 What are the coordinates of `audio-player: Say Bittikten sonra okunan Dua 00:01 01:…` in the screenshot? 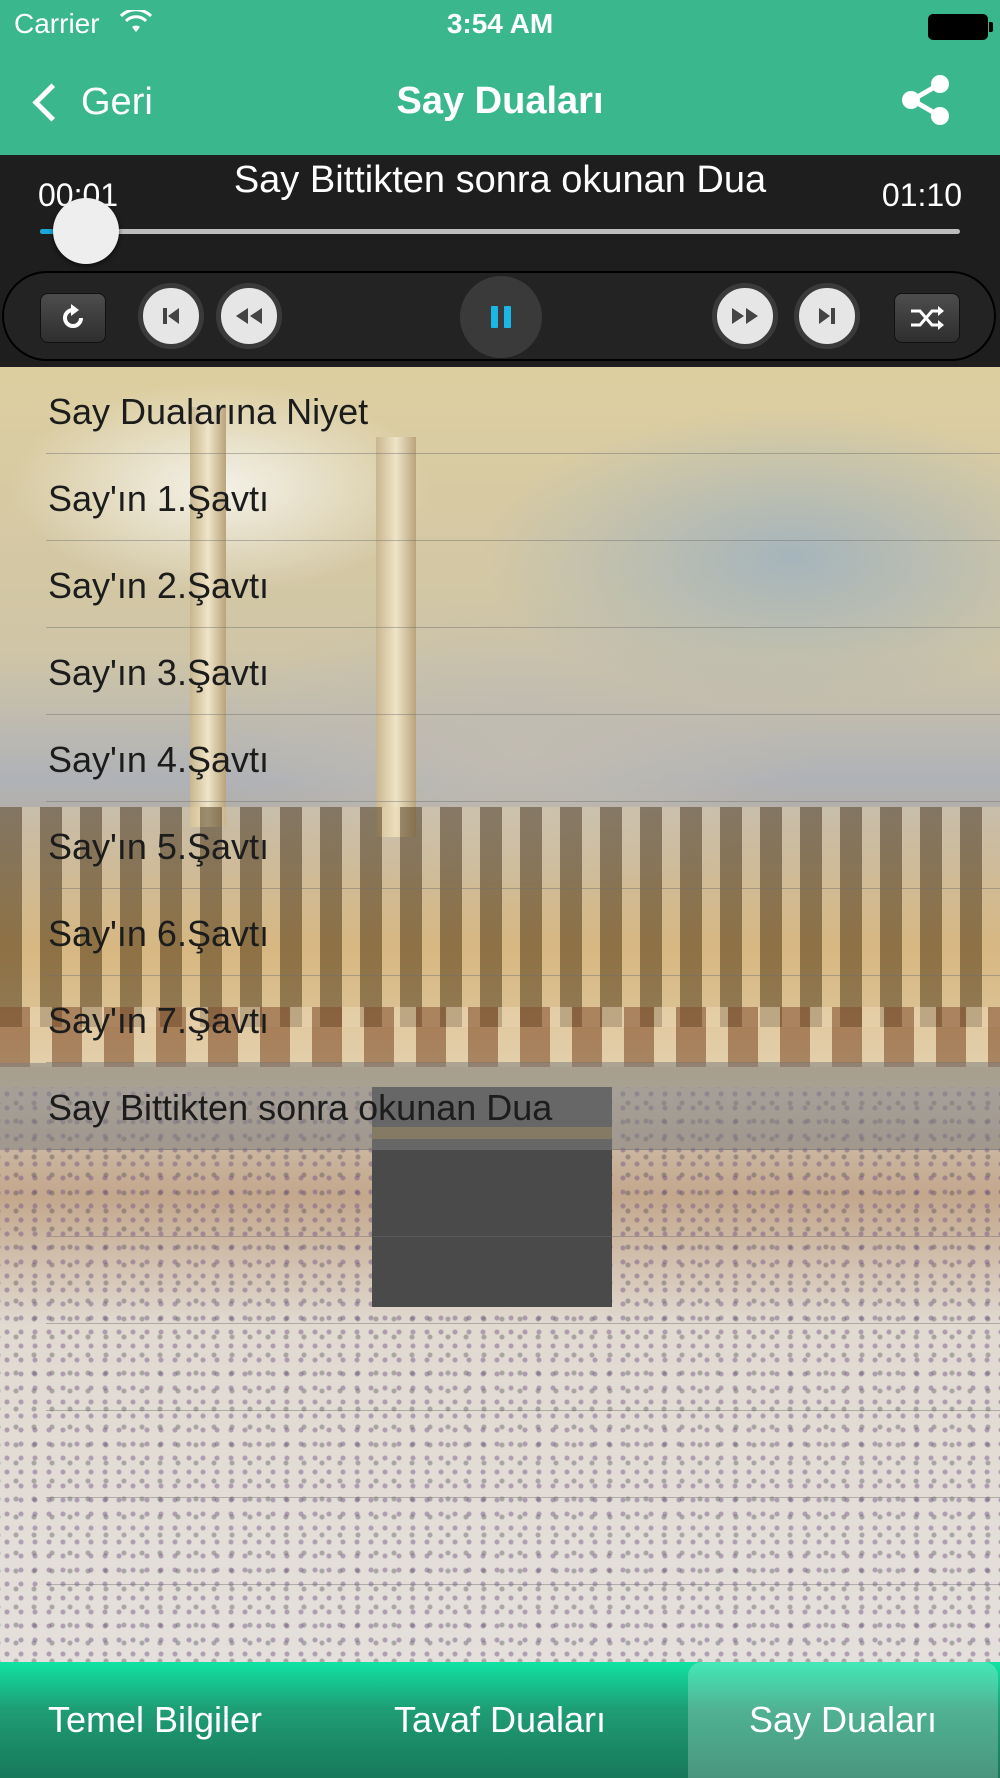 It's located at (500, 261).